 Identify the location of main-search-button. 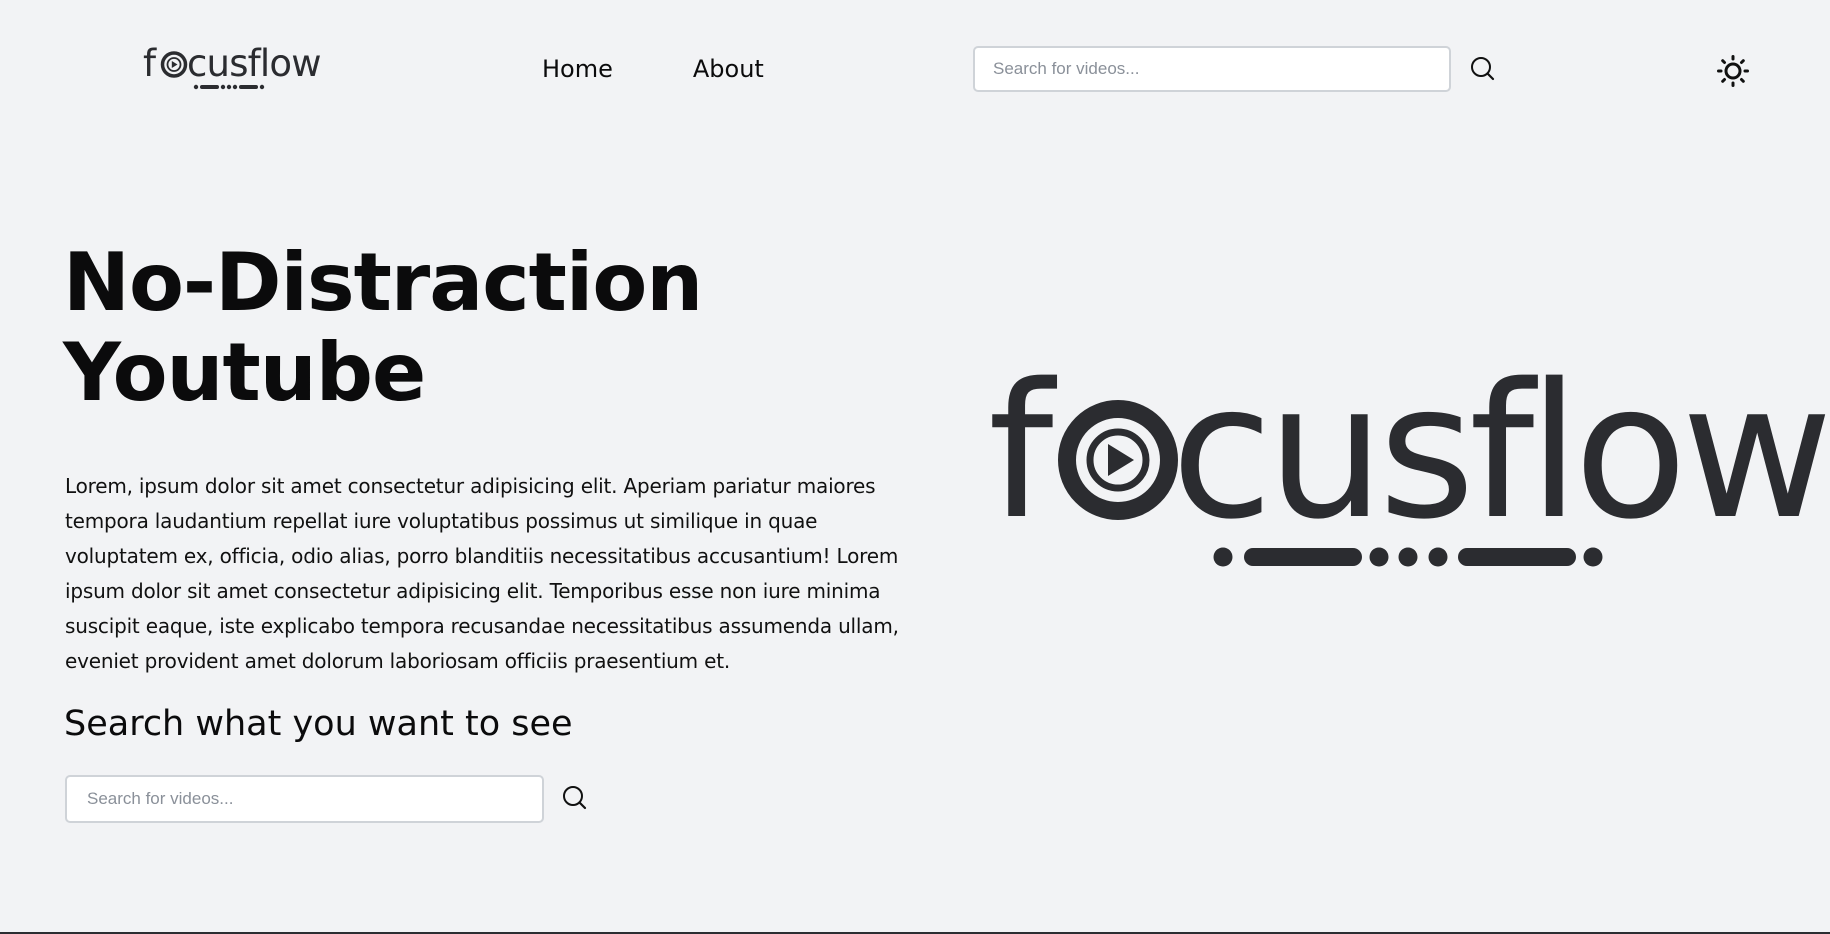
(575, 798).